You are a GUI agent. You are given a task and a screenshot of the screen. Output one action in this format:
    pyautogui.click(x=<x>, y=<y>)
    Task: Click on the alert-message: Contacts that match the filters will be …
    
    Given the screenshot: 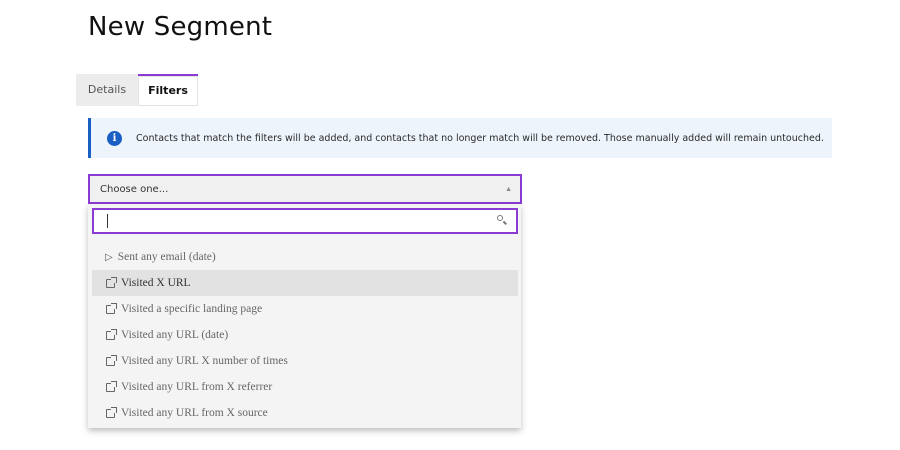 What is the action you would take?
    pyautogui.click(x=480, y=138)
    